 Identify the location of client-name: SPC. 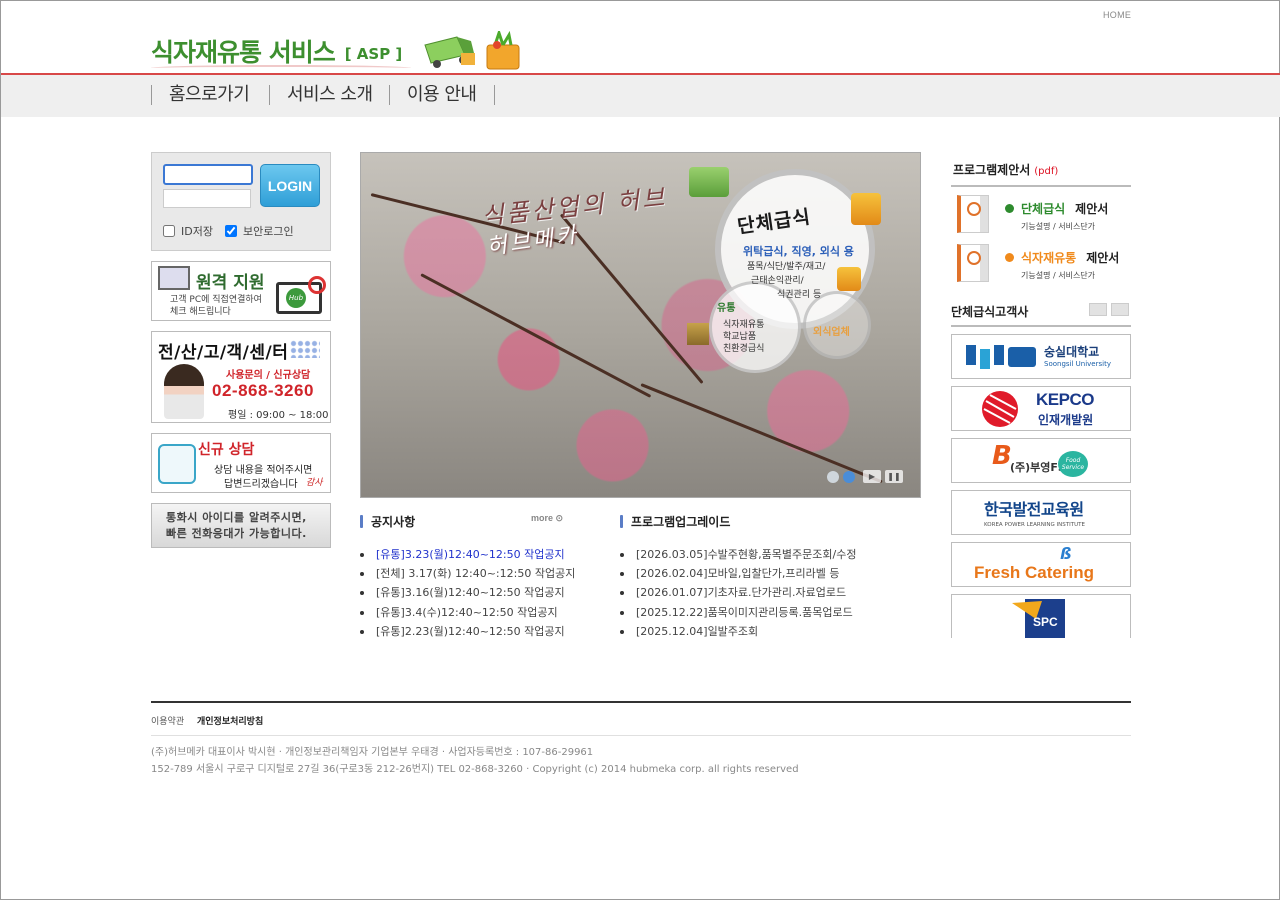
(1045, 622).